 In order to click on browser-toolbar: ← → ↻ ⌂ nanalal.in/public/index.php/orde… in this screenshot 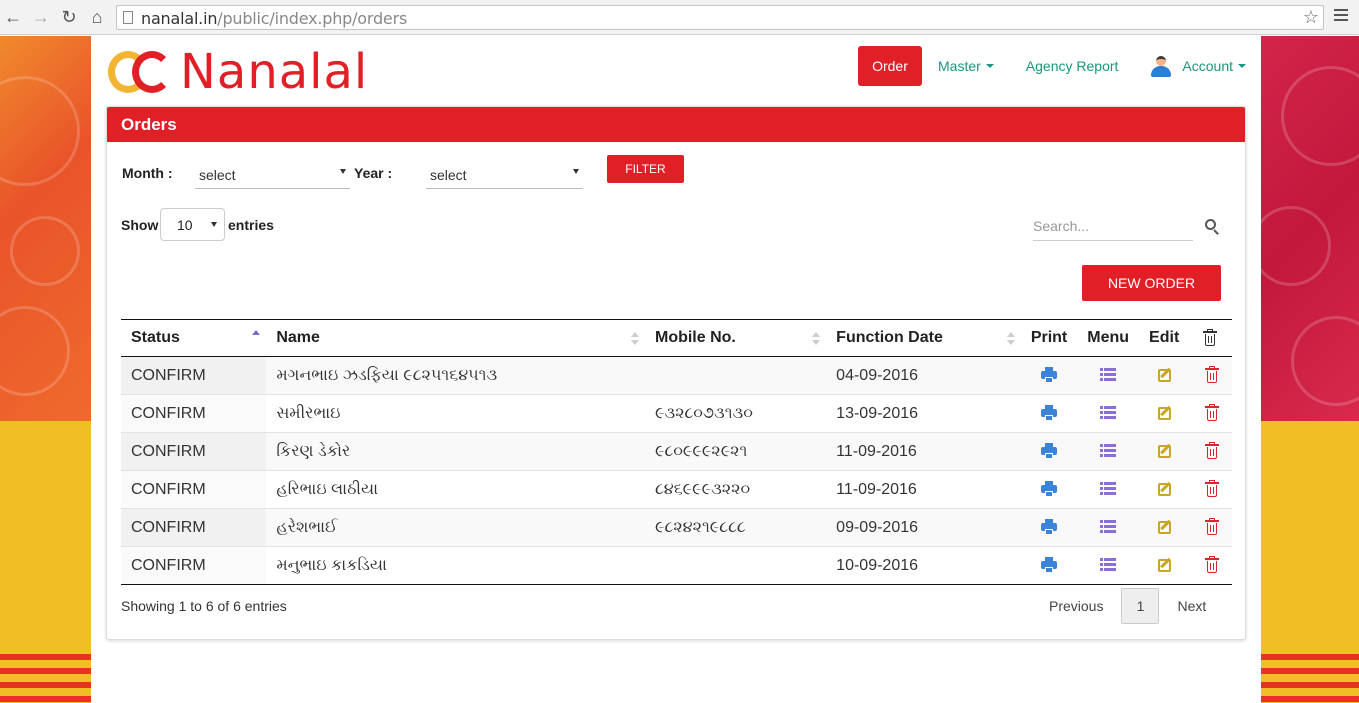, I will do `click(679, 17)`.